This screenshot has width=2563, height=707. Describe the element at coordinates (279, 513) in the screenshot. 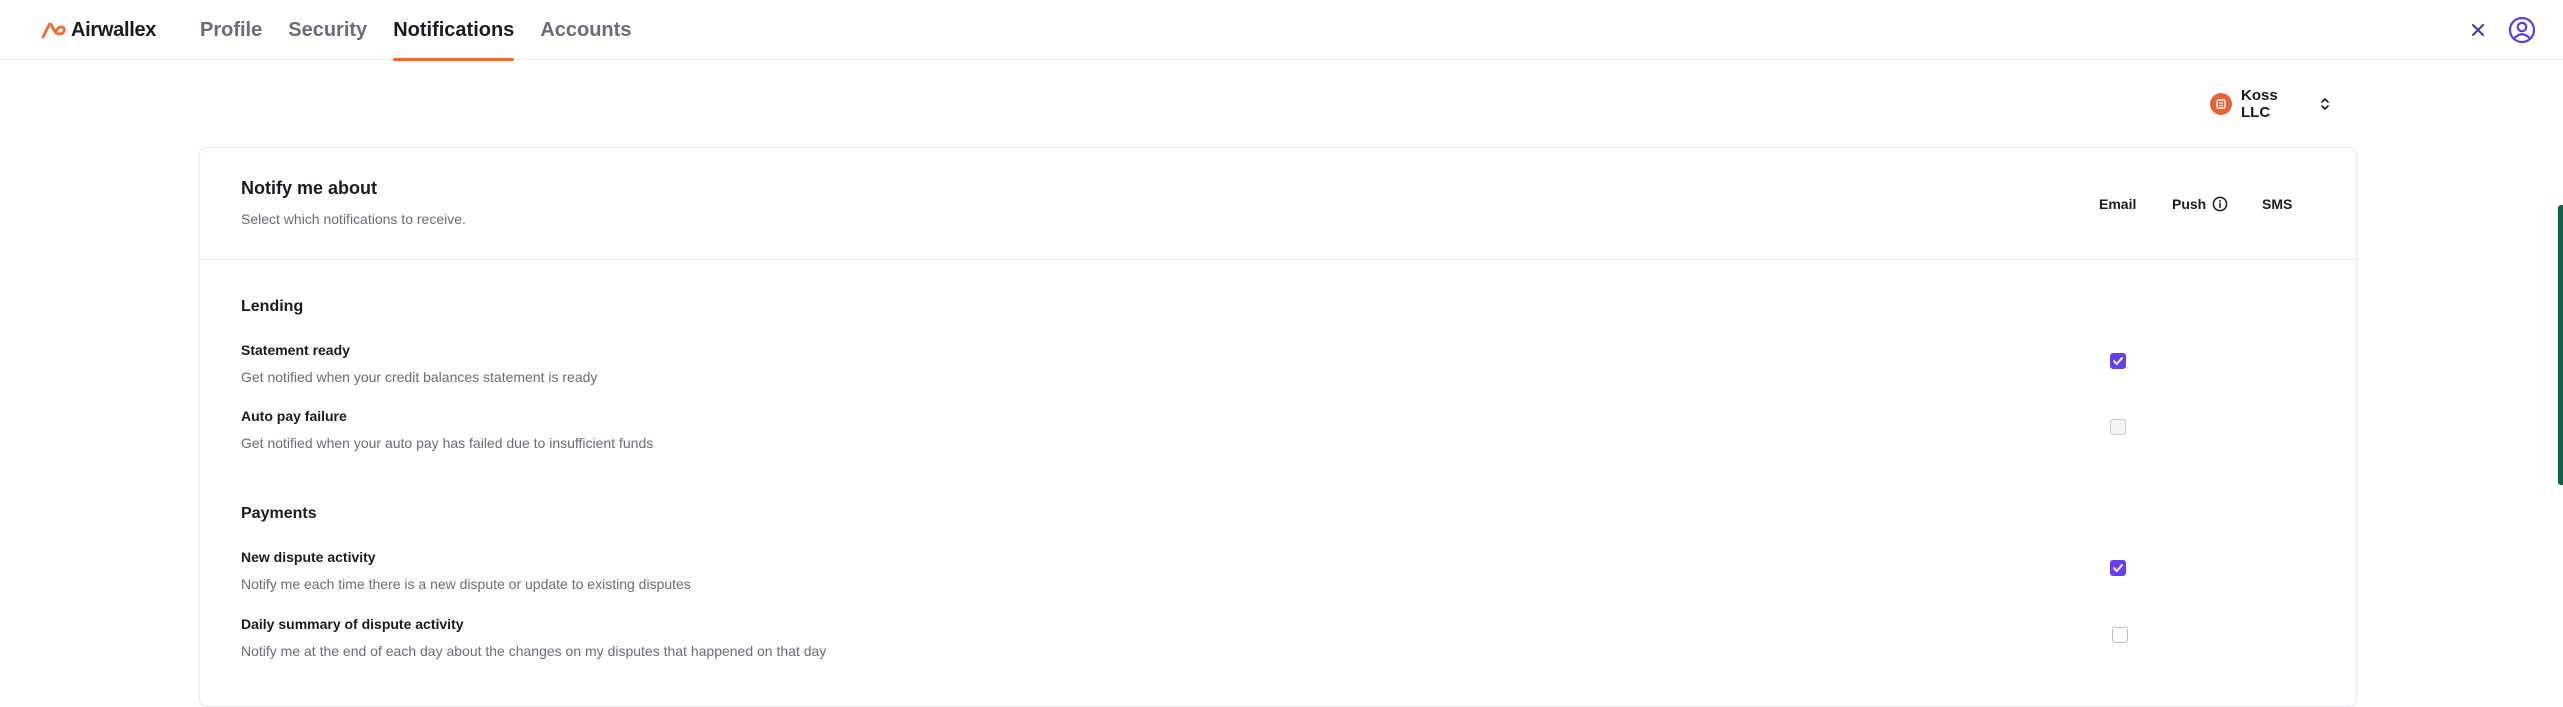

I see `section-title-payments: Payments` at that location.